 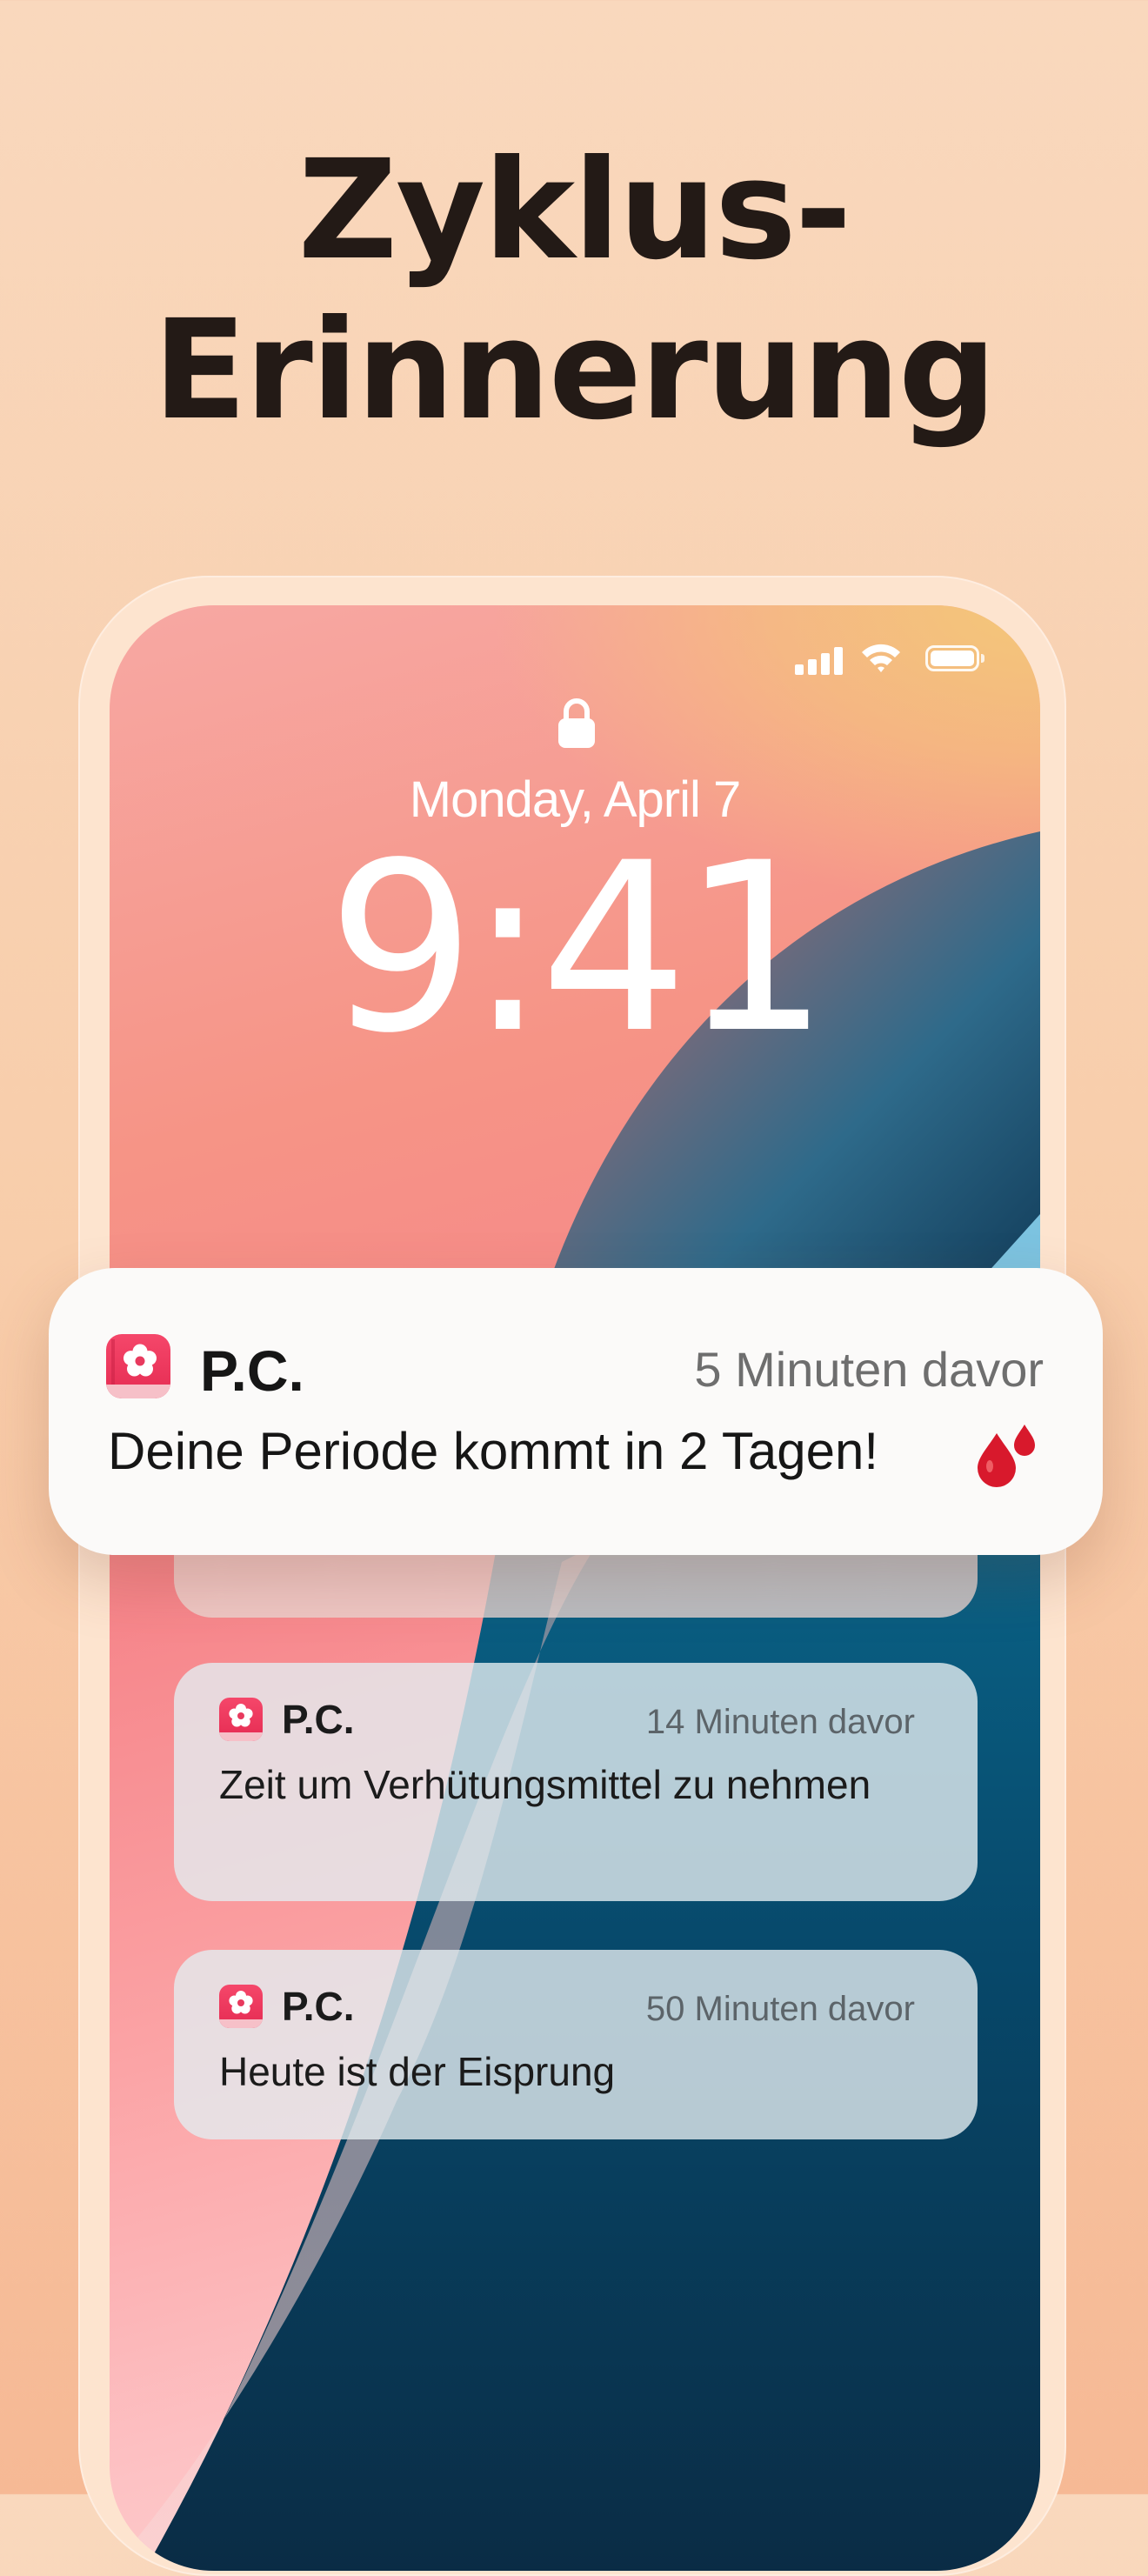 What do you see at coordinates (494, 1451) in the screenshot?
I see `notification-message: Deine Periode kommt in 2 Tagen!` at bounding box center [494, 1451].